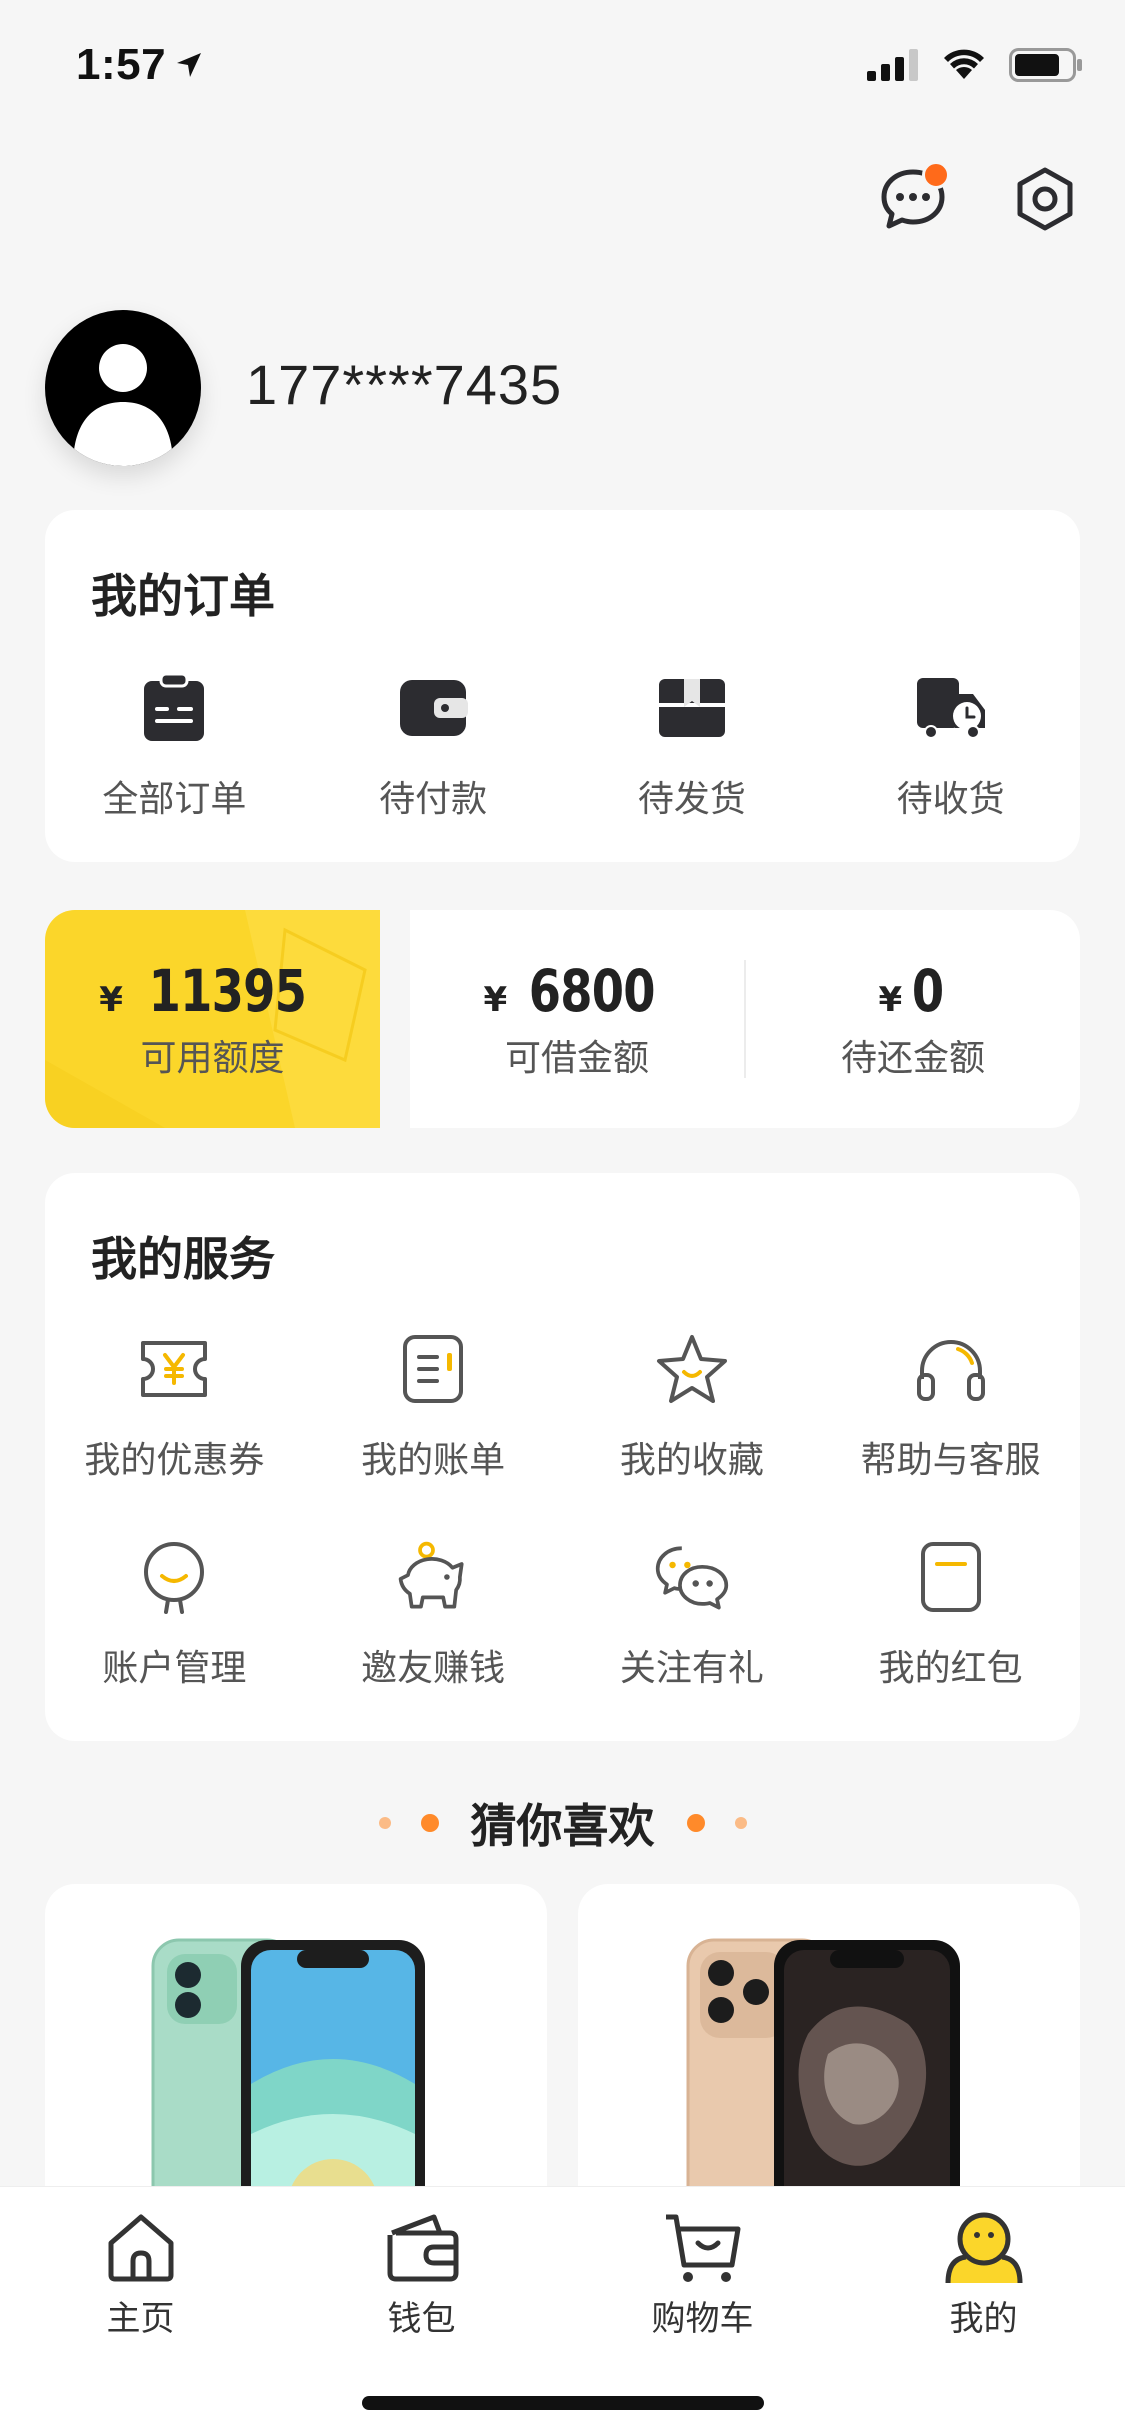 The height and width of the screenshot is (2436, 1125). What do you see at coordinates (691, 708) in the screenshot?
I see `box-icon` at bounding box center [691, 708].